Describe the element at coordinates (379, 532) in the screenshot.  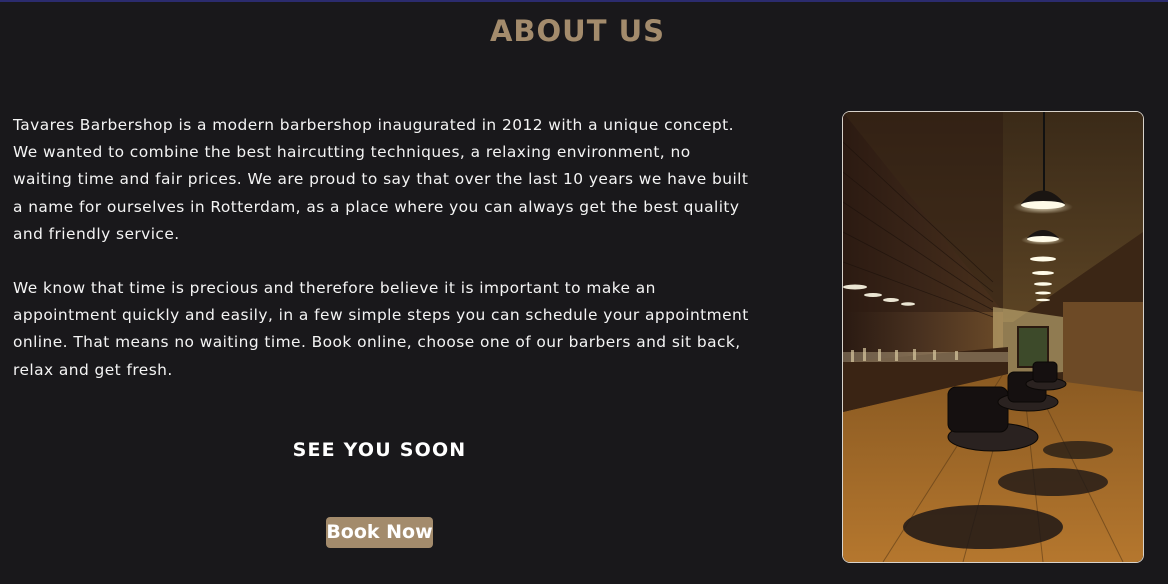
I see `book-now-button: Book Now` at that location.